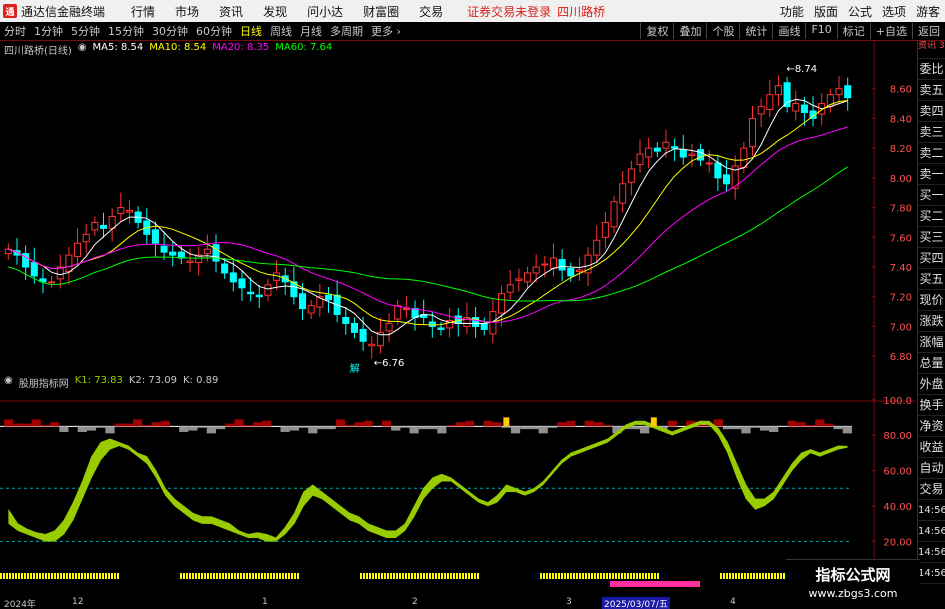 The width and height of the screenshot is (945, 609). I want to click on period-5min: 5分钟, so click(85, 31).